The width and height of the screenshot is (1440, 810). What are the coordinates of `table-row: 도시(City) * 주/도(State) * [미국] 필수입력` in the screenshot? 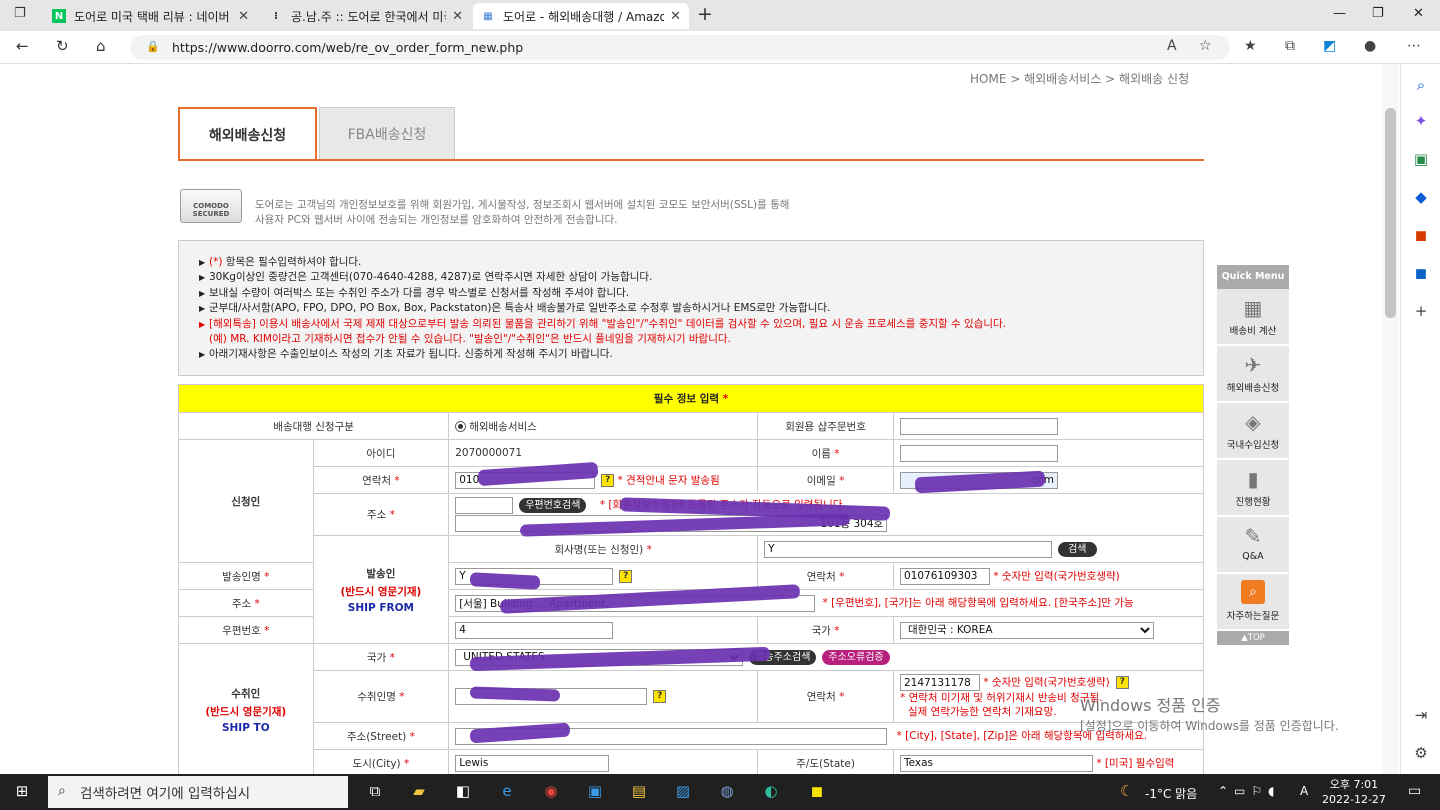 It's located at (691, 761).